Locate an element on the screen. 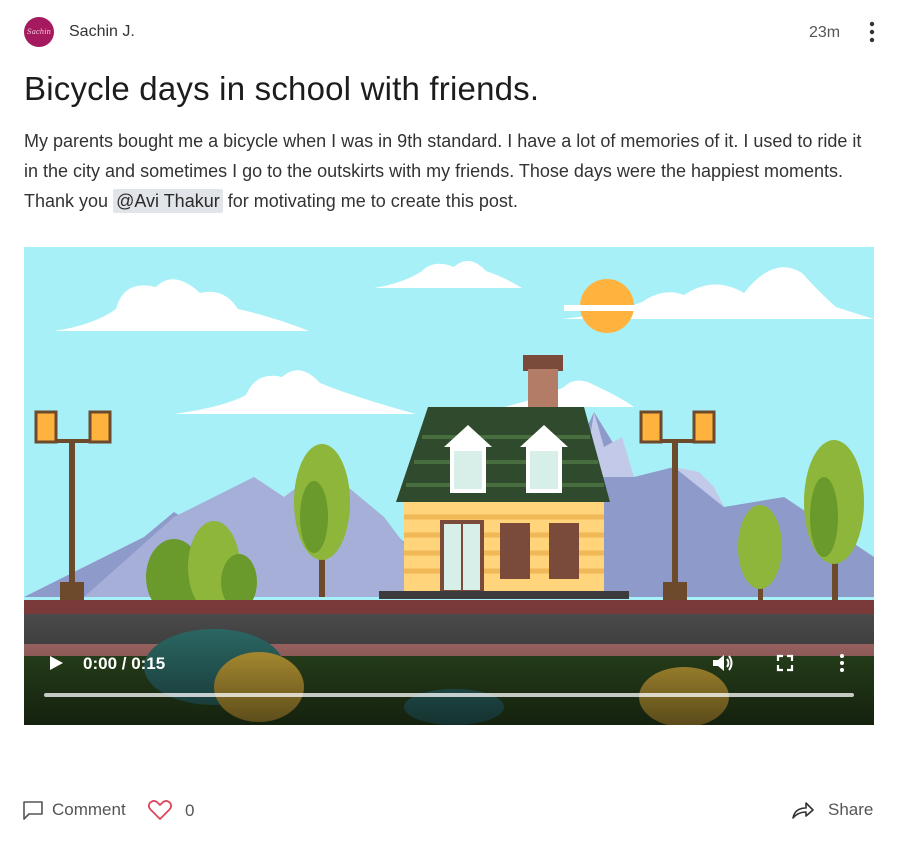 The height and width of the screenshot is (850, 906). author-name: Sachin J. is located at coordinates (102, 32).